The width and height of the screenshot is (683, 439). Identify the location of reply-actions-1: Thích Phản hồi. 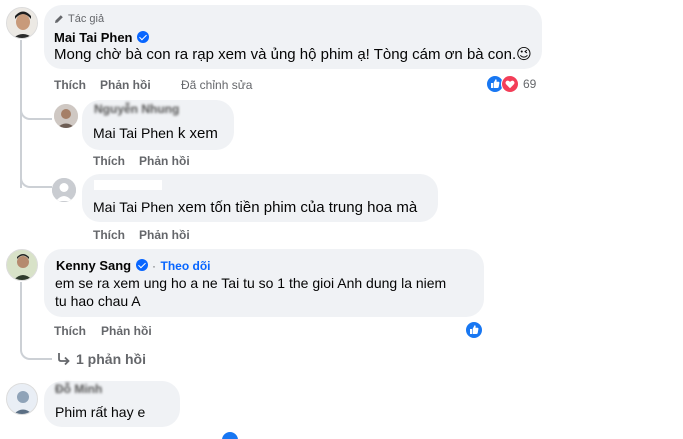
(153, 162).